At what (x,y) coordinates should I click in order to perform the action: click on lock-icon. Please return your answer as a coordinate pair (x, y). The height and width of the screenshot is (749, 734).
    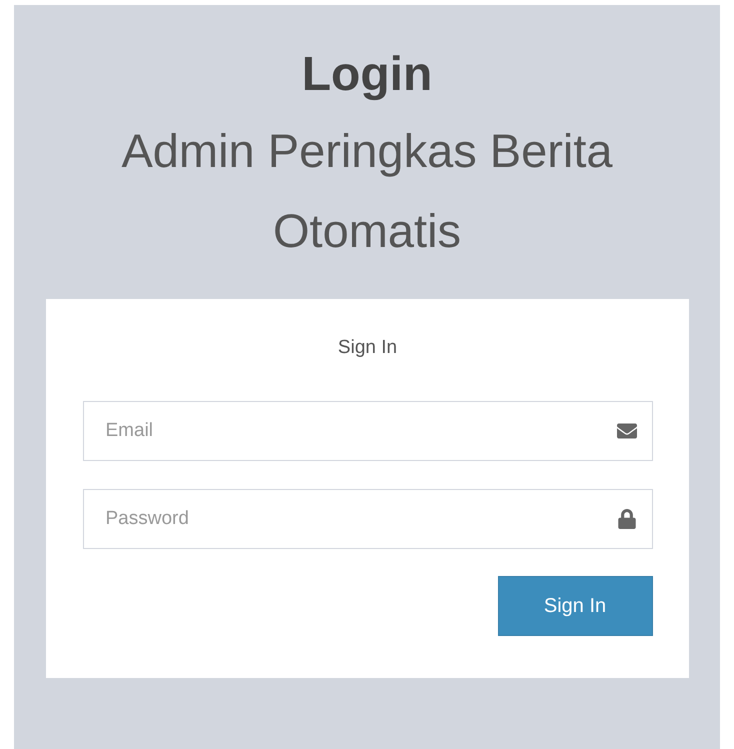
    Looking at the image, I should click on (626, 519).